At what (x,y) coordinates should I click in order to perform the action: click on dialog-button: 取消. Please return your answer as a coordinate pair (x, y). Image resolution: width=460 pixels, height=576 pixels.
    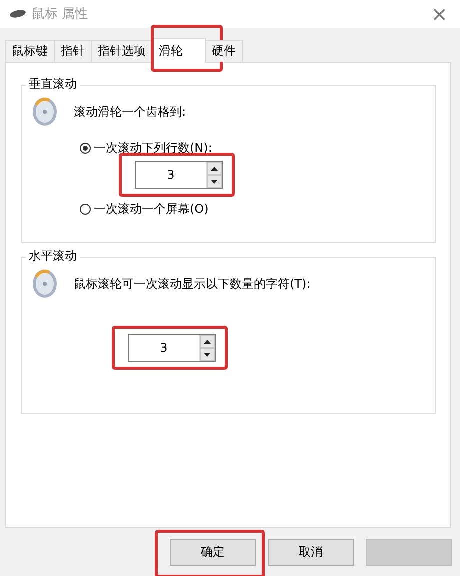
    Looking at the image, I should click on (311, 552).